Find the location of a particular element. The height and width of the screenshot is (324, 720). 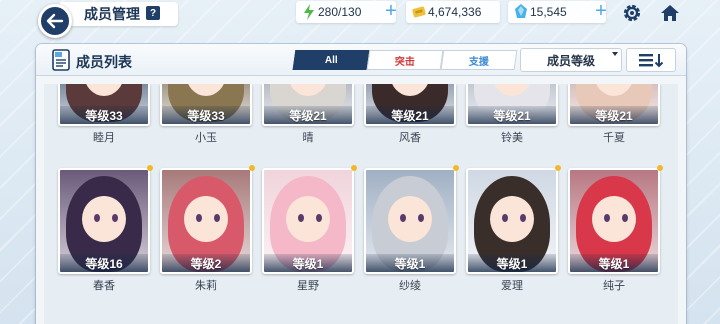

tab-all-label: All is located at coordinates (331, 60).